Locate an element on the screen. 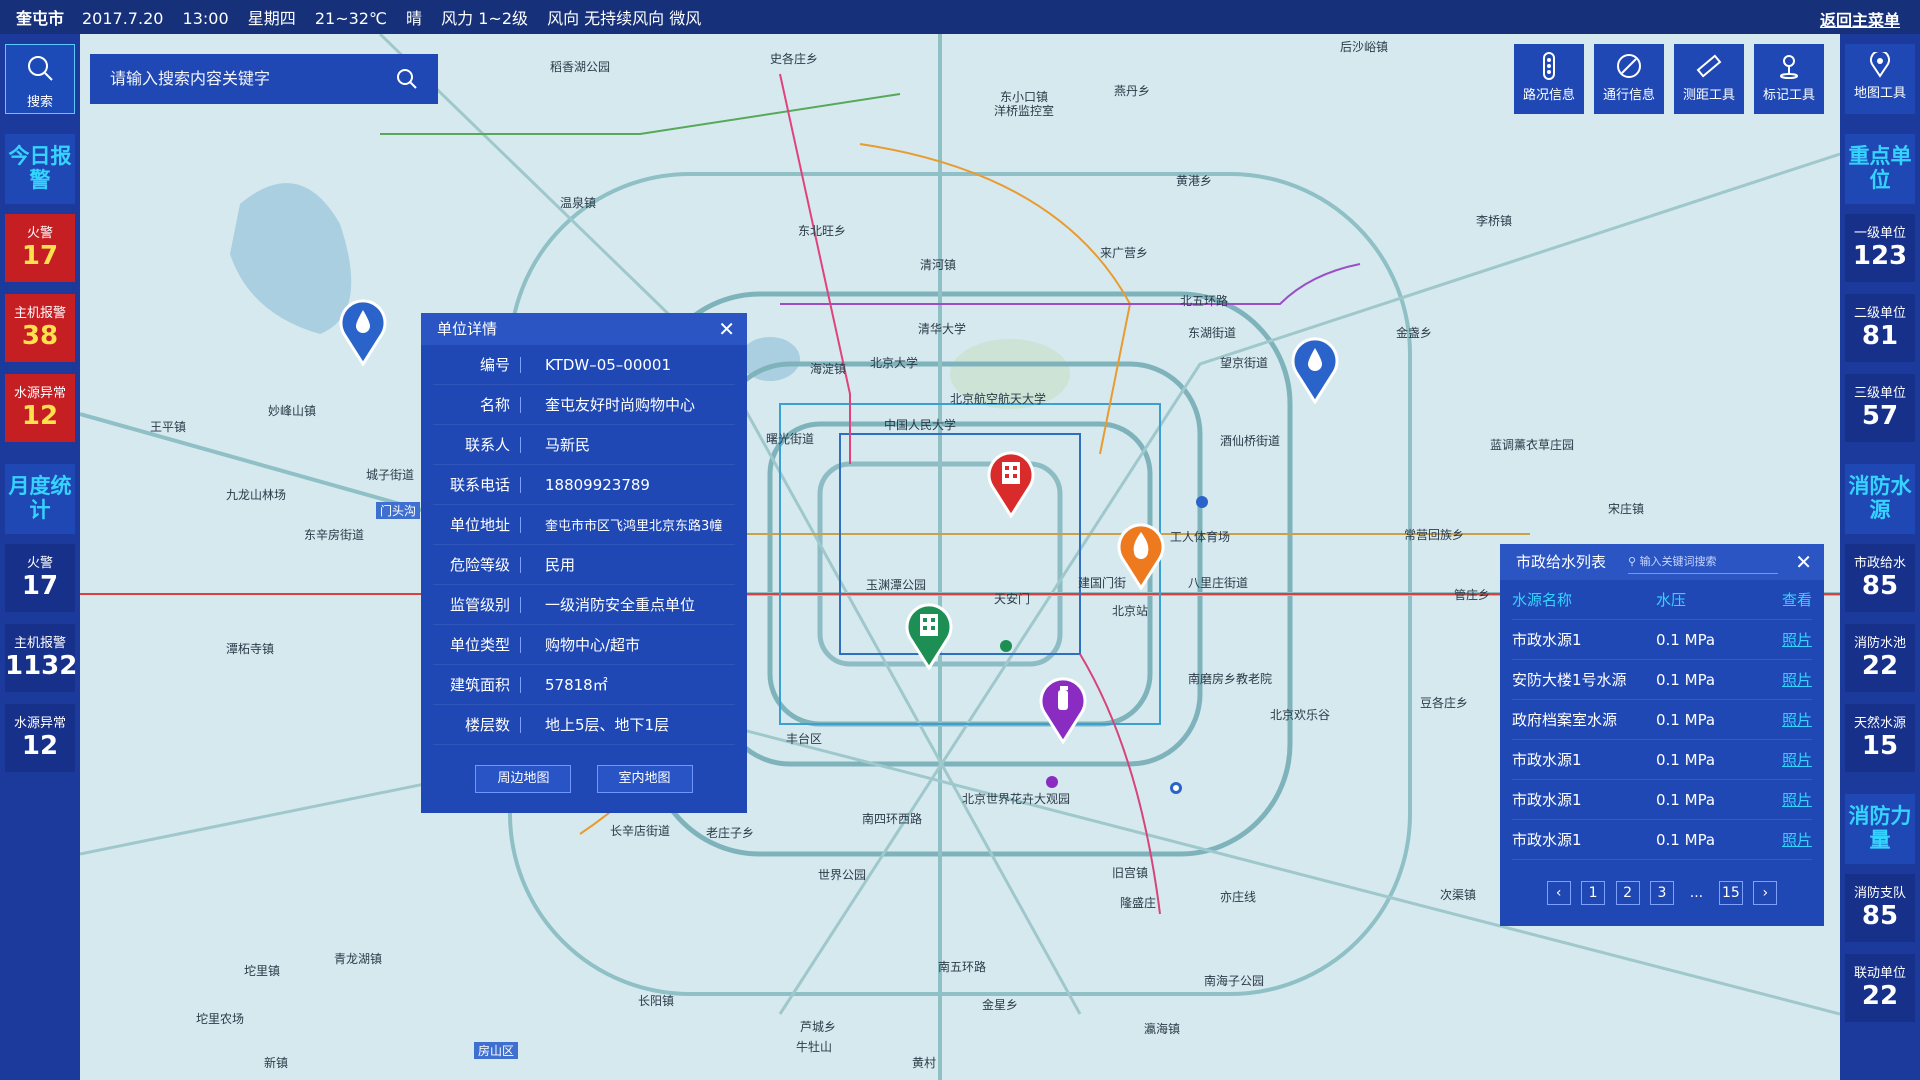 This screenshot has width=1920, height=1080. card-value: 38 is located at coordinates (40, 336).